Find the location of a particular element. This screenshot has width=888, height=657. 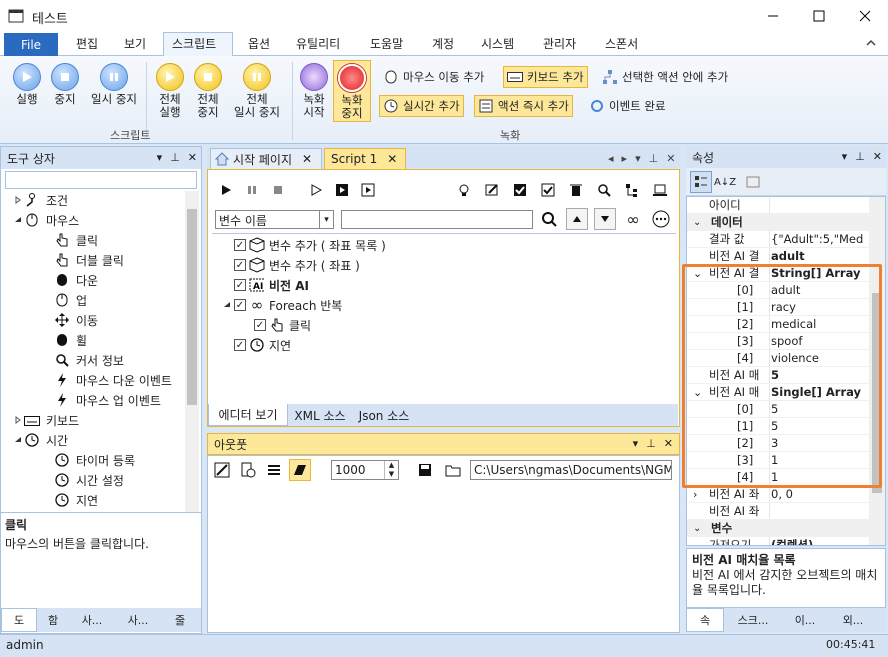

run-selected-icon is located at coordinates (342, 190).